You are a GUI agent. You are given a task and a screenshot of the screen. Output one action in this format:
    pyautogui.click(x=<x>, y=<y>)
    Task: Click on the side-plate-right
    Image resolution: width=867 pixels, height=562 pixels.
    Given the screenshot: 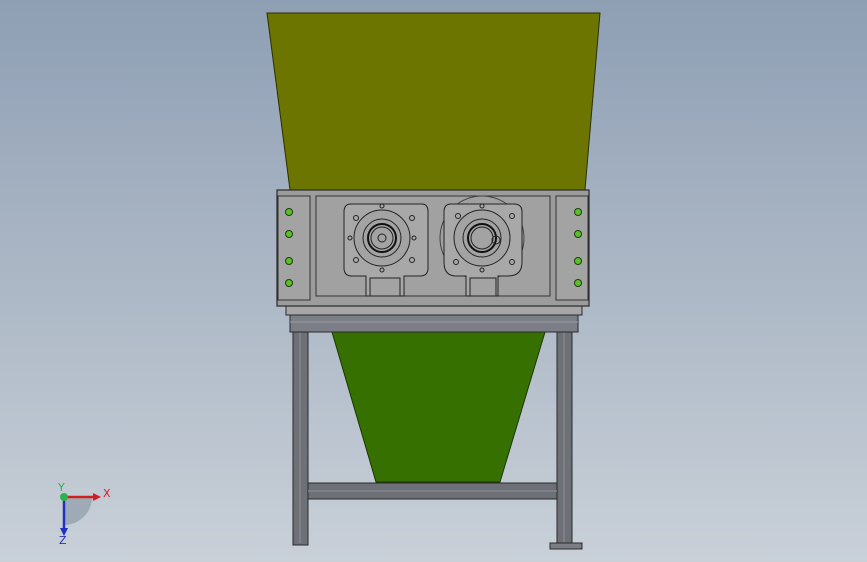 What is the action you would take?
    pyautogui.click(x=572, y=248)
    